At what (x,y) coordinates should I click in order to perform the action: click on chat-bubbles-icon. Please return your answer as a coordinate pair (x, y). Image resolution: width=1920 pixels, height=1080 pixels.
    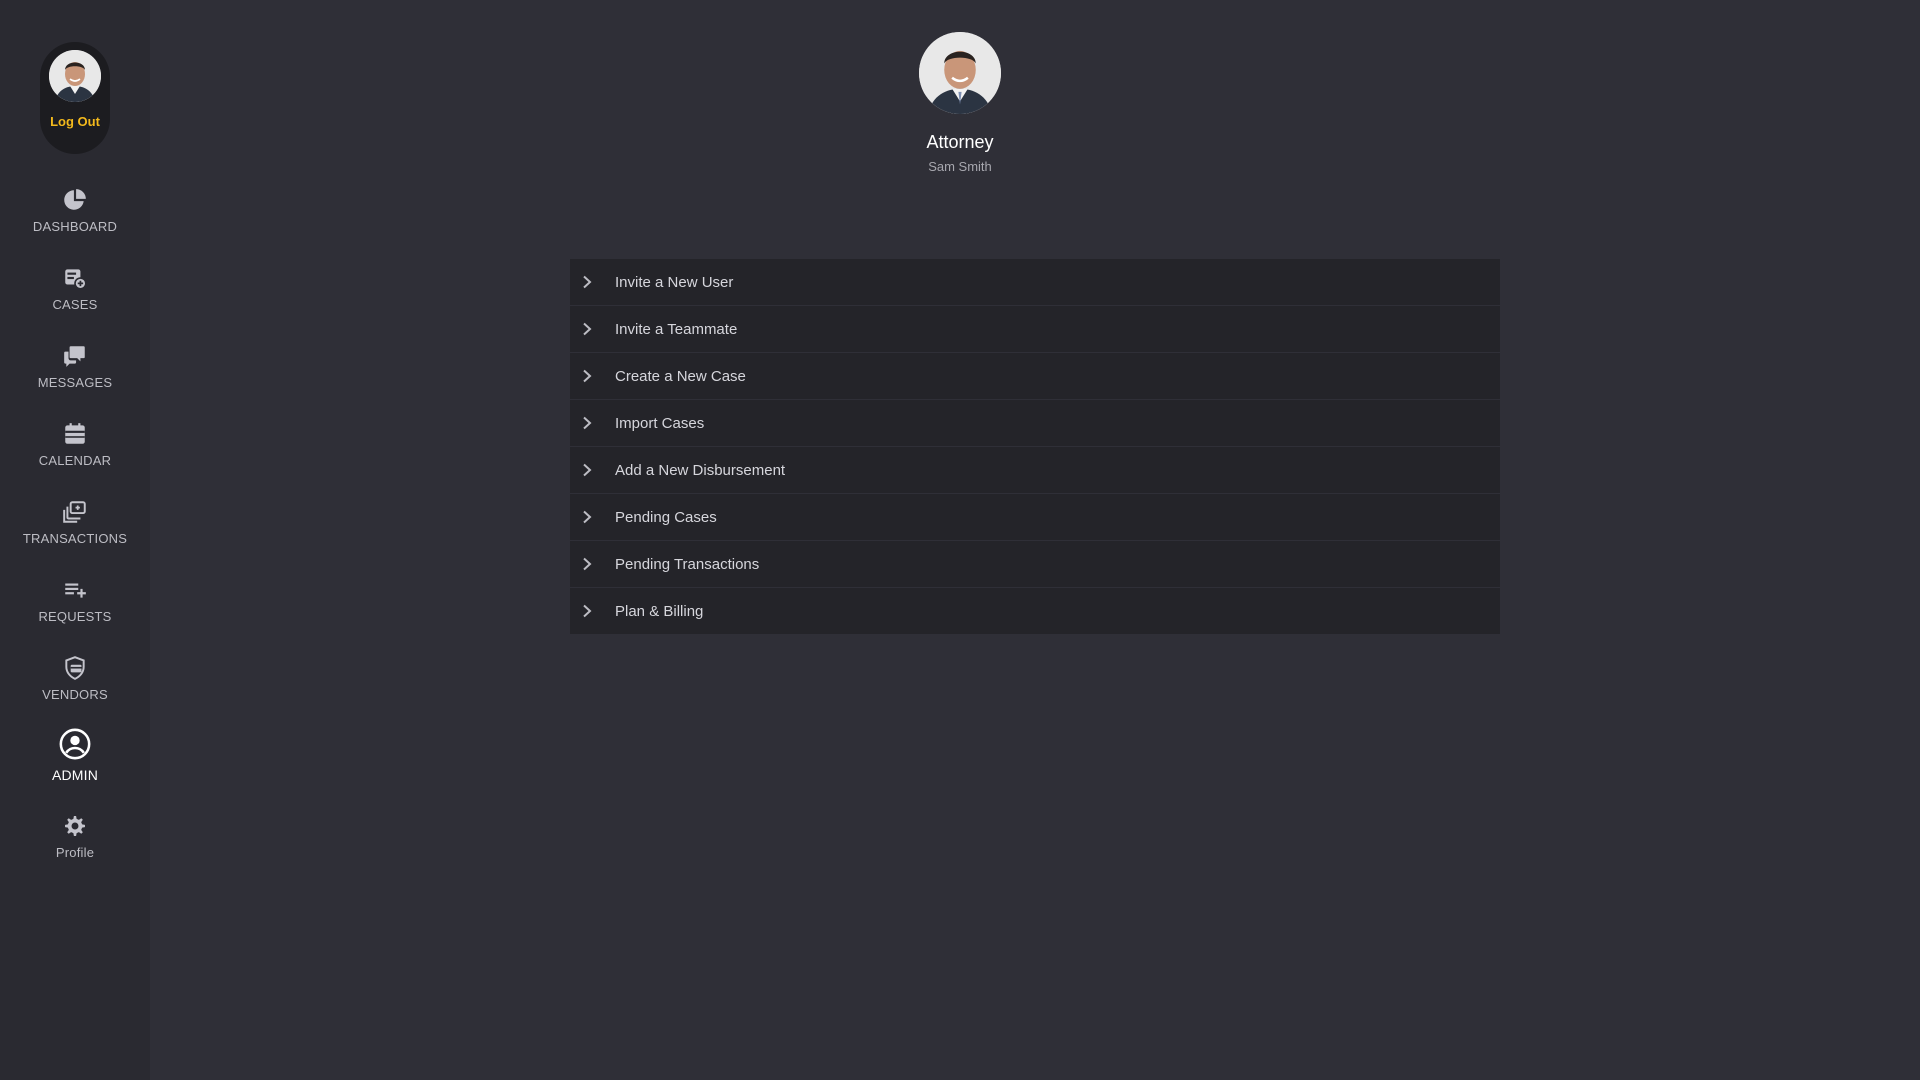
    Looking at the image, I should click on (74, 356).